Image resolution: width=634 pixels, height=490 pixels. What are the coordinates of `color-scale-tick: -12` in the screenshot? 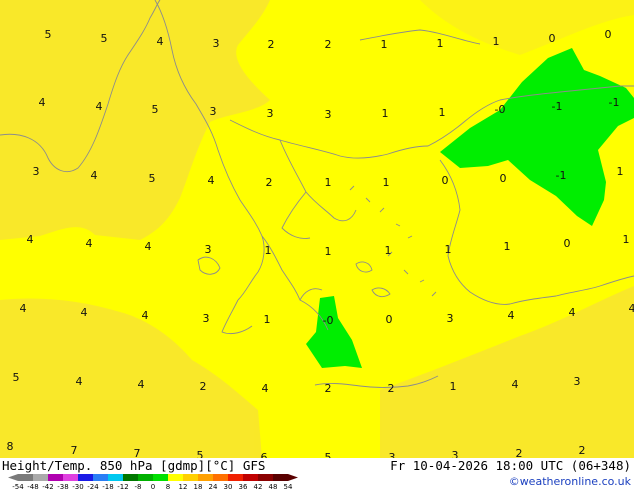 It's located at (122, 486).